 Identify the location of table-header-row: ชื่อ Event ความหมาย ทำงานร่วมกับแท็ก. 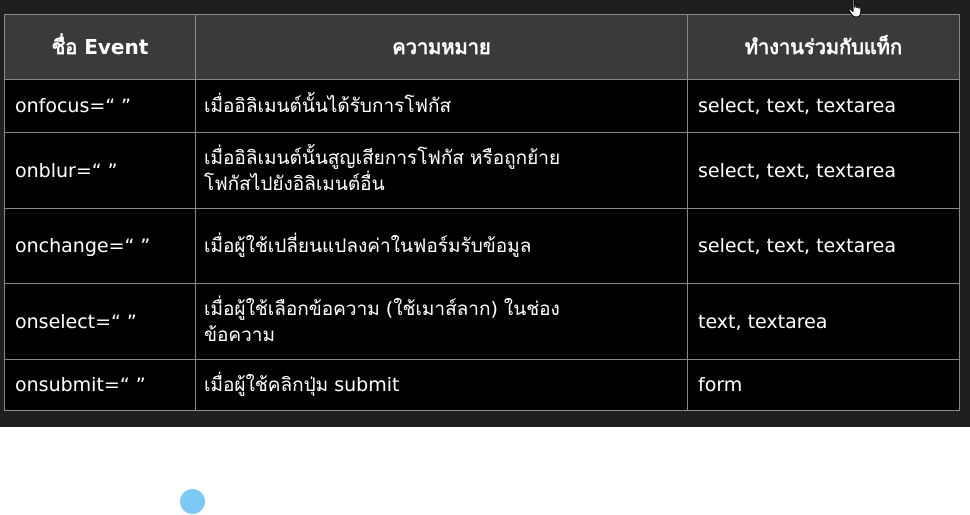
(482, 47).